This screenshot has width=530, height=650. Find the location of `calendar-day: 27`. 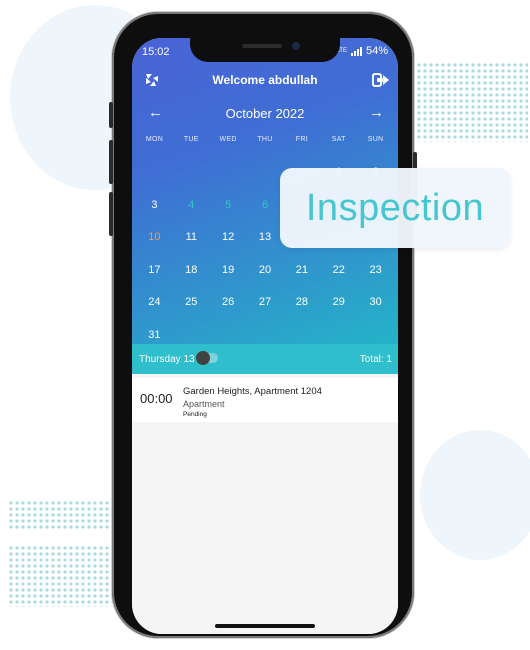

calendar-day: 27 is located at coordinates (265, 302).